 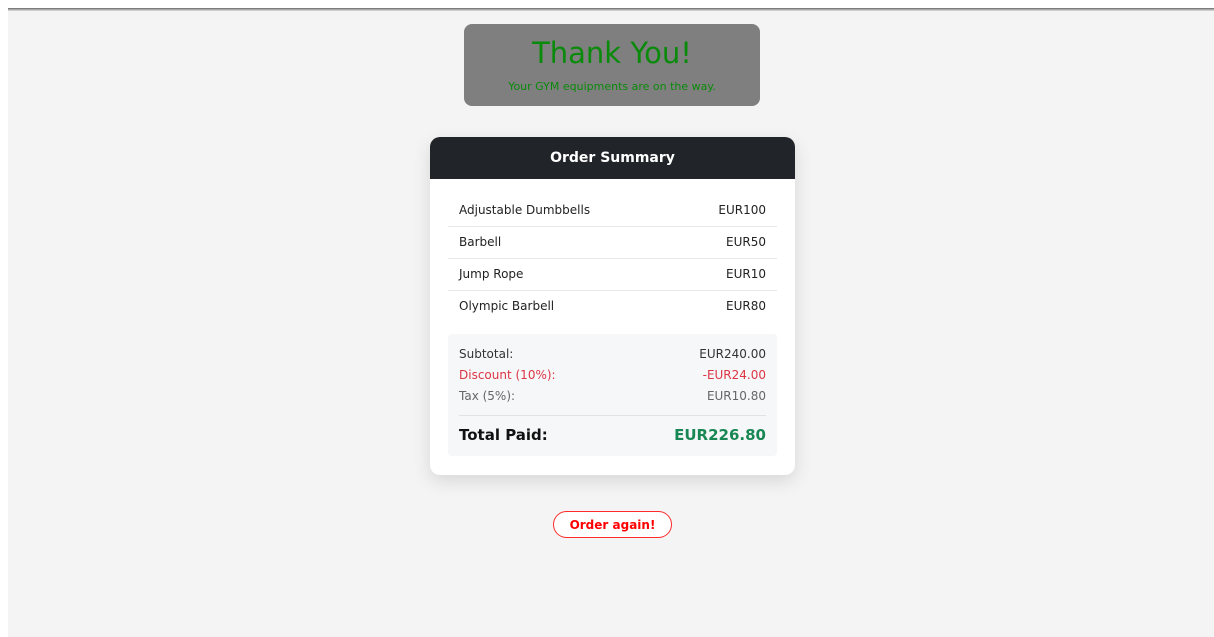 I want to click on list-item: Adjustable Dumbbells EUR100, so click(x=612, y=211).